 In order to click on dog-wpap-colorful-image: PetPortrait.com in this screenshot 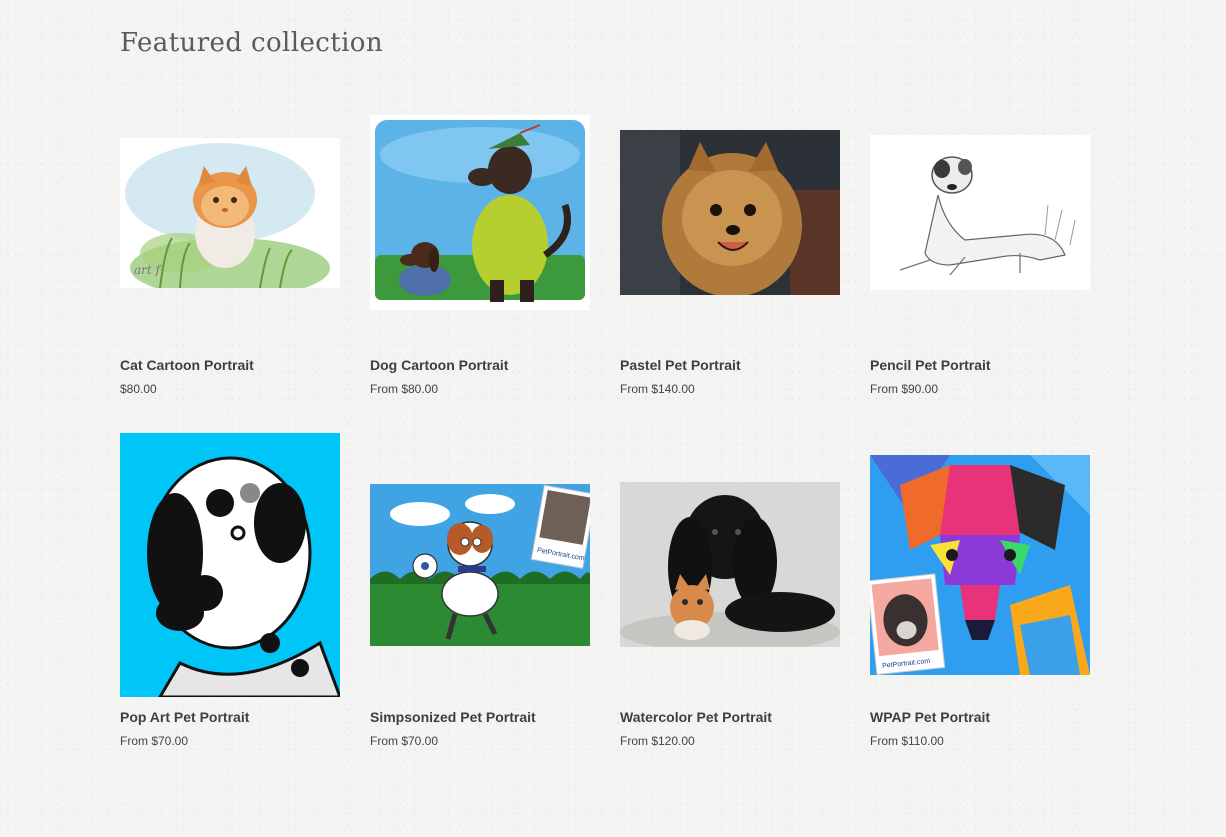, I will do `click(980, 565)`.